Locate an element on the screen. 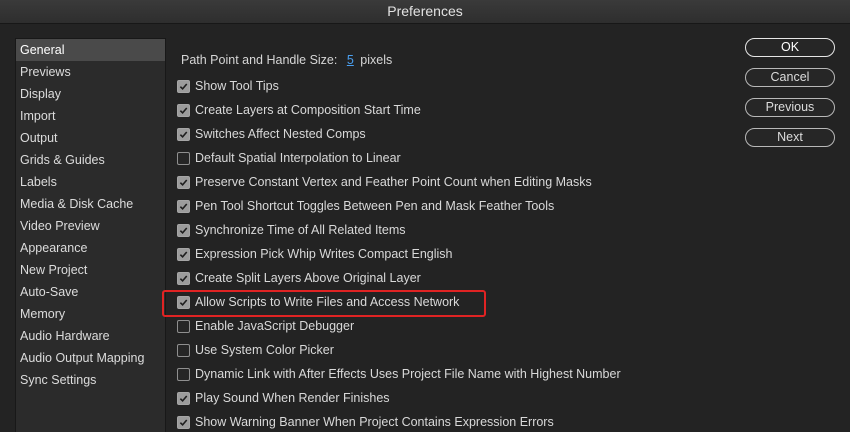 Image resolution: width=850 pixels, height=432 pixels. option-label: Create Layers at Composition Start Time is located at coordinates (308, 110).